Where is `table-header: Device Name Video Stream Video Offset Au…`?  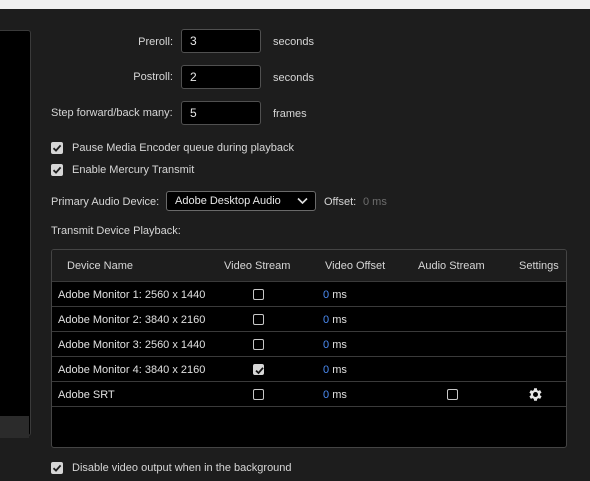 table-header: Device Name Video Stream Video Offset Au… is located at coordinates (309, 266).